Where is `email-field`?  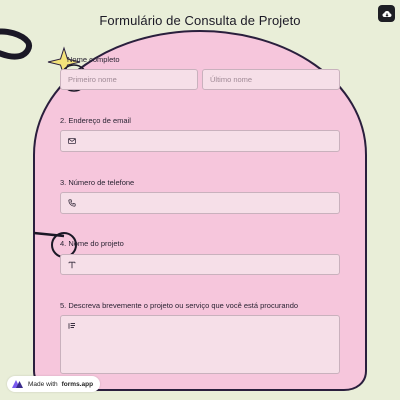
email-field is located at coordinates (200, 141).